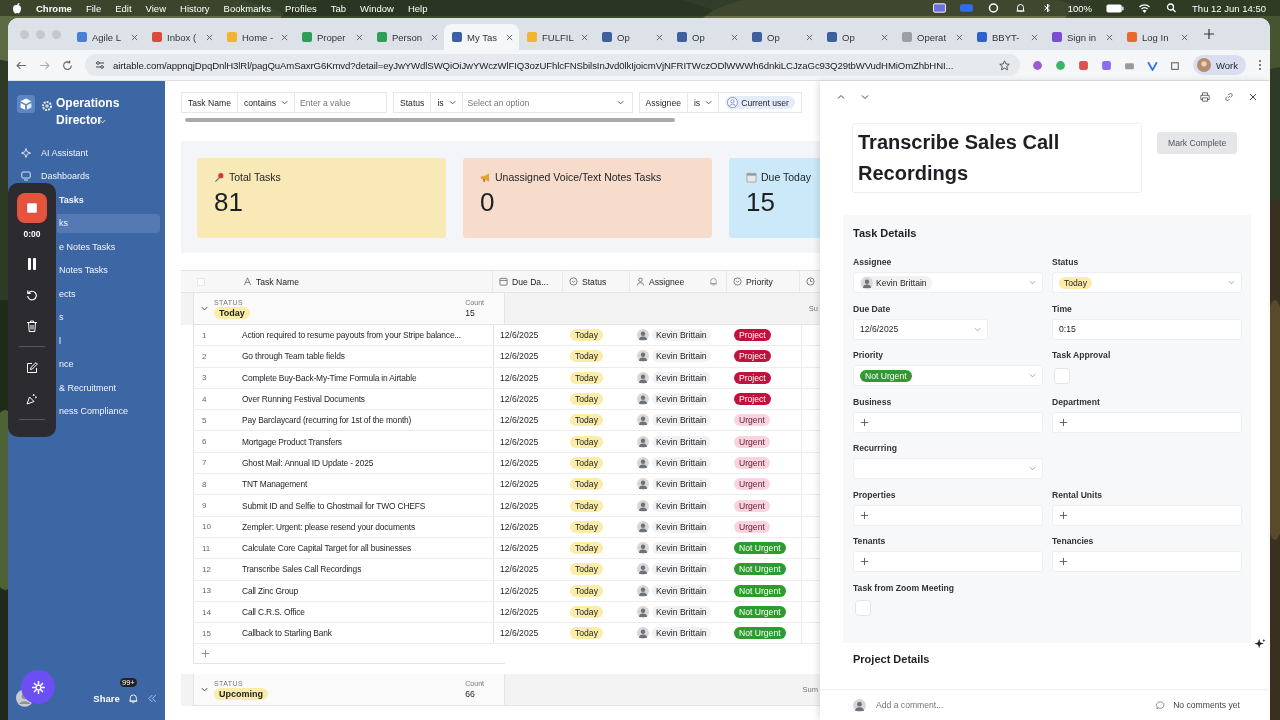  What do you see at coordinates (201, 281) in the screenshot?
I see `checkbox-icon` at bounding box center [201, 281].